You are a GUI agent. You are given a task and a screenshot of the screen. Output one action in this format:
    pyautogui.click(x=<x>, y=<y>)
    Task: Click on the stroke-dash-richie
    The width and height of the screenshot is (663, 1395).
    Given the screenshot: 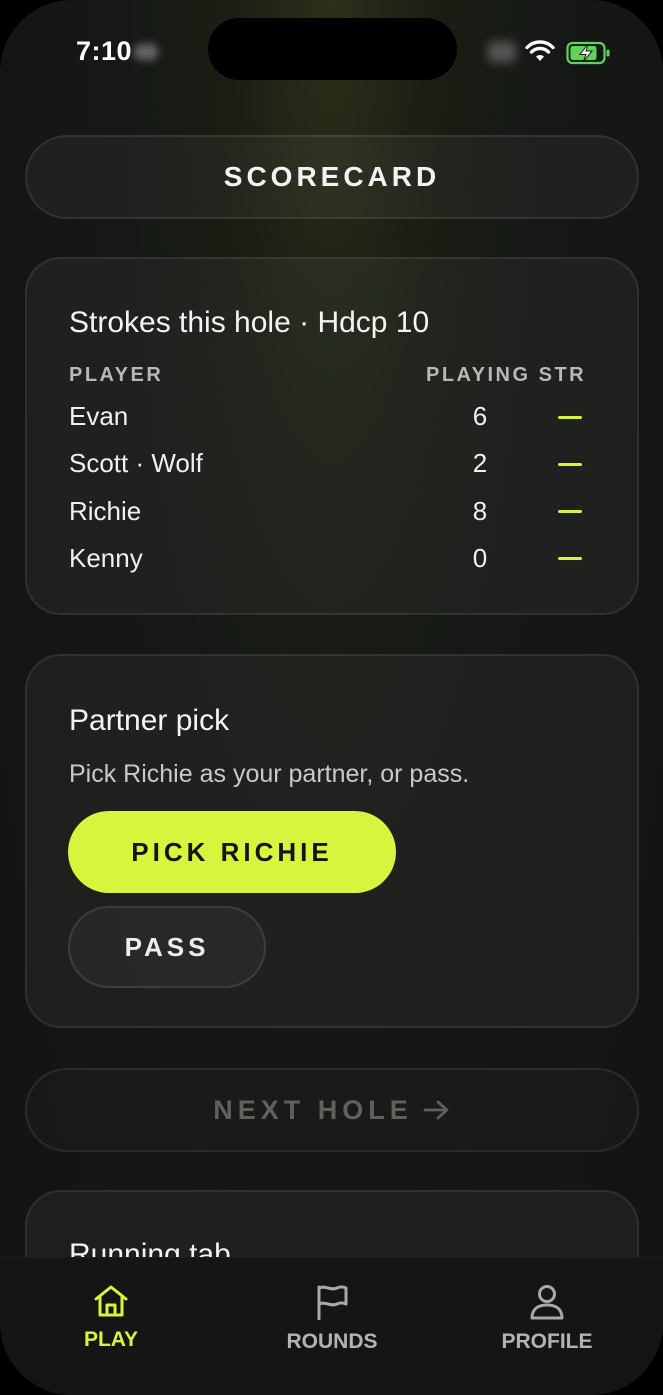 What is the action you would take?
    pyautogui.click(x=570, y=511)
    